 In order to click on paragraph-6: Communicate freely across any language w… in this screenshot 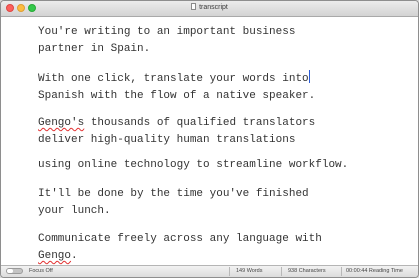, I will do `click(180, 248)`.